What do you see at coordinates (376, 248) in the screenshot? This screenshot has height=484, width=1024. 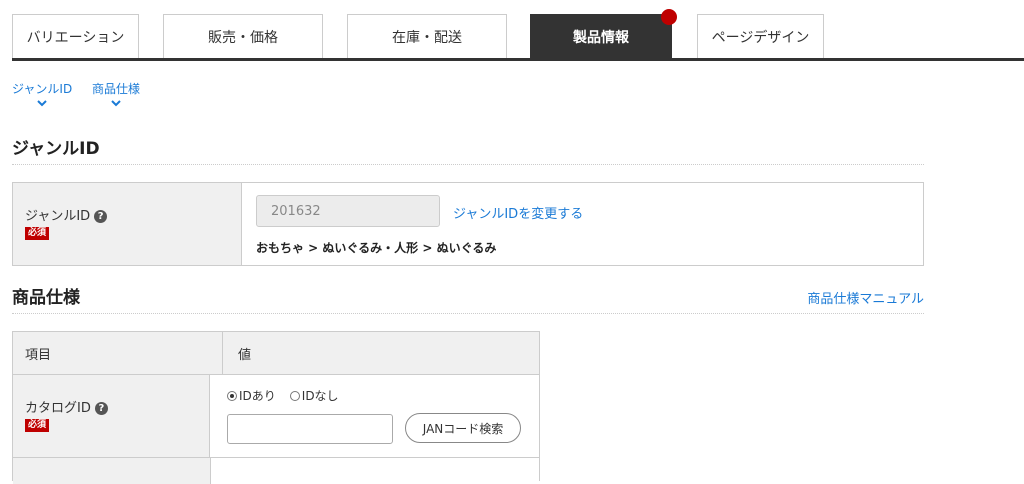 I see `genre-breadcrumb: おもちゃ > ぬいぐるみ・人形 > ぬいぐるみ` at bounding box center [376, 248].